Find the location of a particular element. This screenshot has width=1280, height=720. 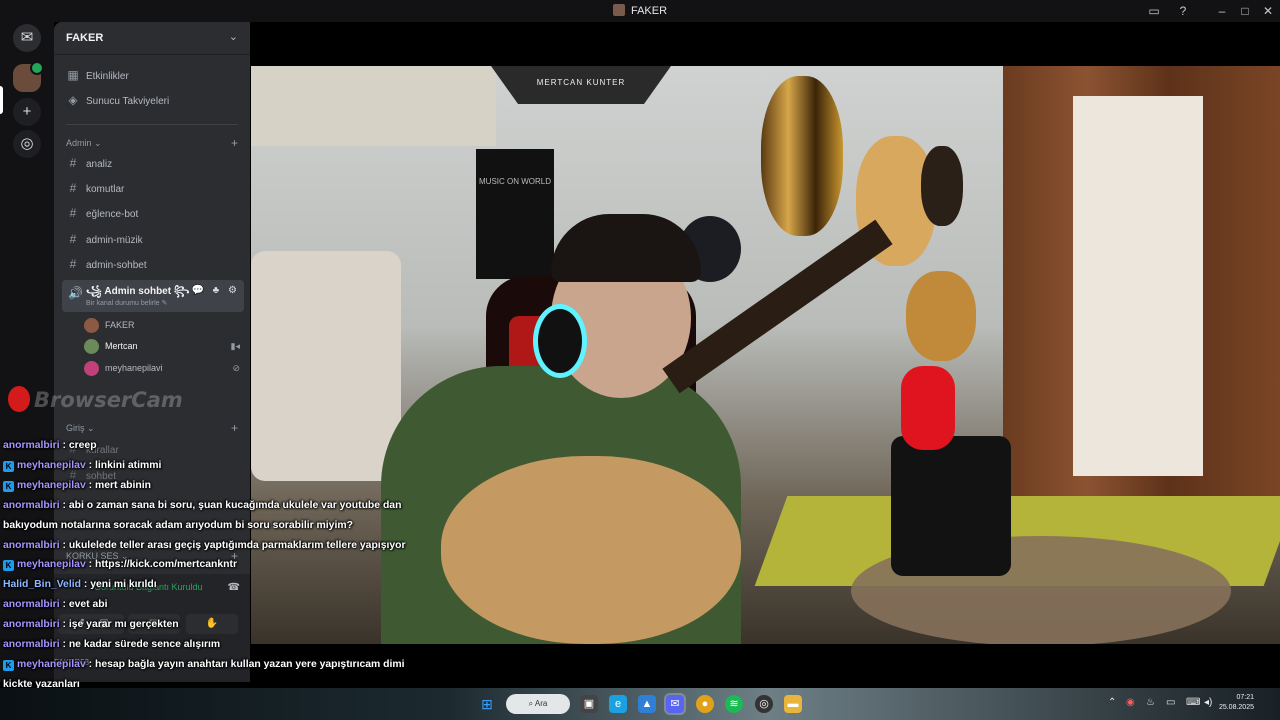

sidebar-item-events: ▦ Etkinlikler is located at coordinates (152, 75).